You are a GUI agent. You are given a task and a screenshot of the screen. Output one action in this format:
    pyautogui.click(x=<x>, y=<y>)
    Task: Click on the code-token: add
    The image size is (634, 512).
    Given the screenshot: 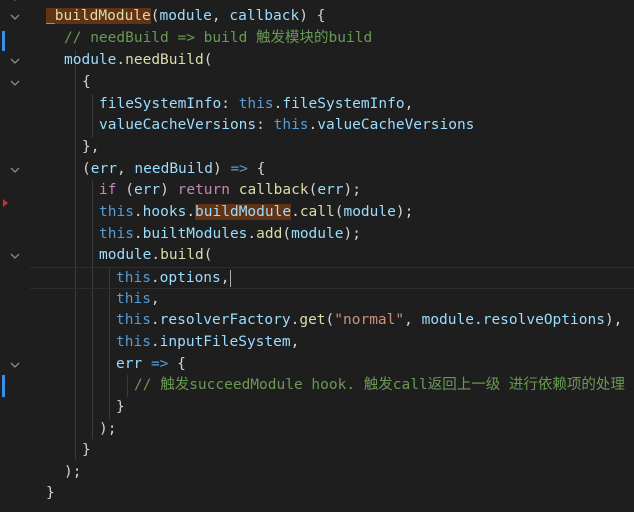 What is the action you would take?
    pyautogui.click(x=269, y=234)
    